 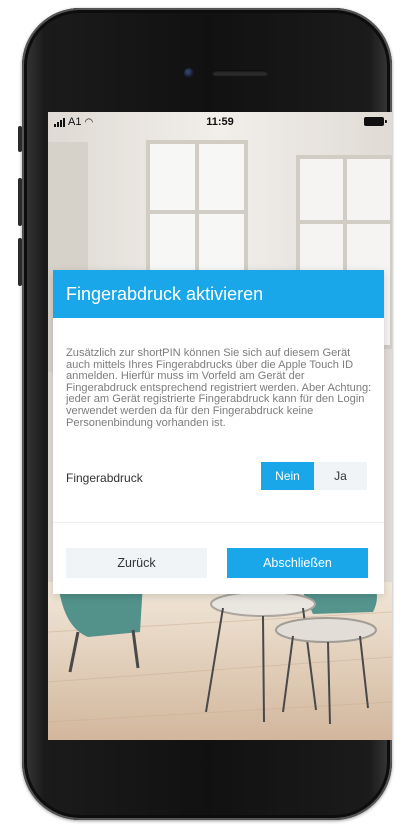 What do you see at coordinates (20, 139) in the screenshot?
I see `mute-switch` at bounding box center [20, 139].